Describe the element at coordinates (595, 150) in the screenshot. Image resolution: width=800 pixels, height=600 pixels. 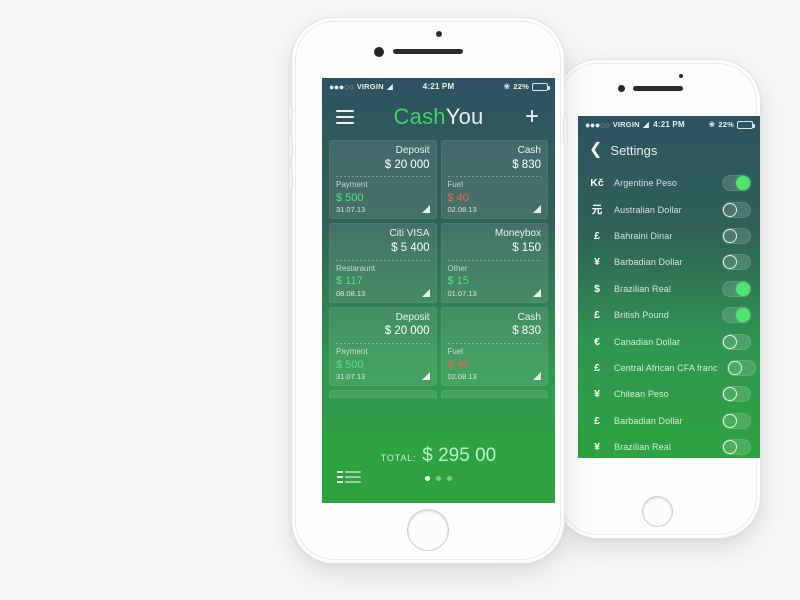
I see `chevron-left-icon: ❮` at that location.